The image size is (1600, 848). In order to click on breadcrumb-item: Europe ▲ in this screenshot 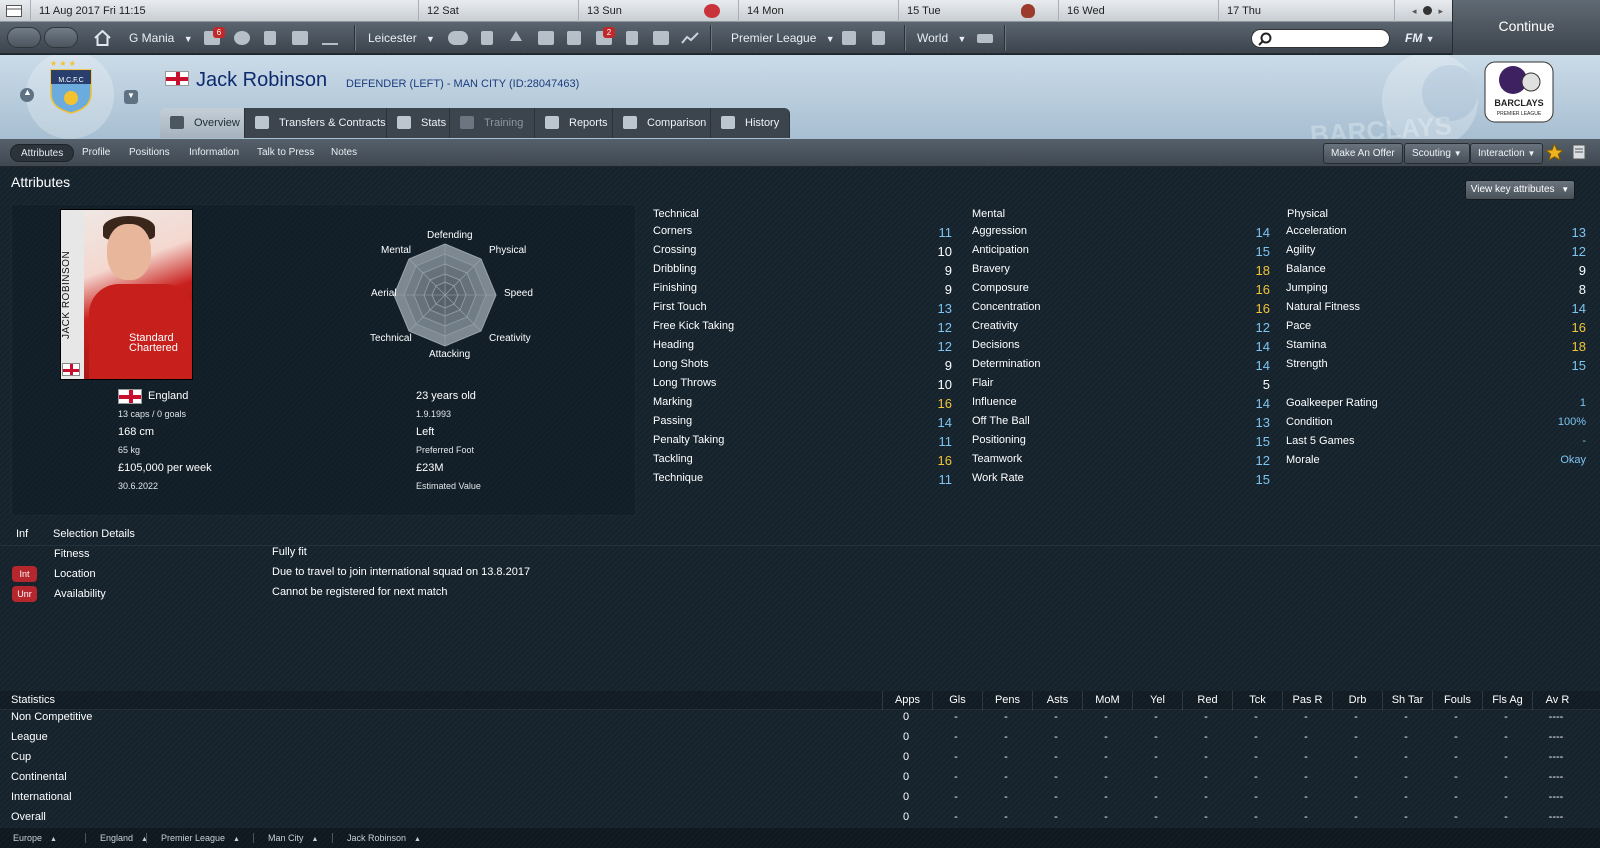, I will do `click(35, 838)`.